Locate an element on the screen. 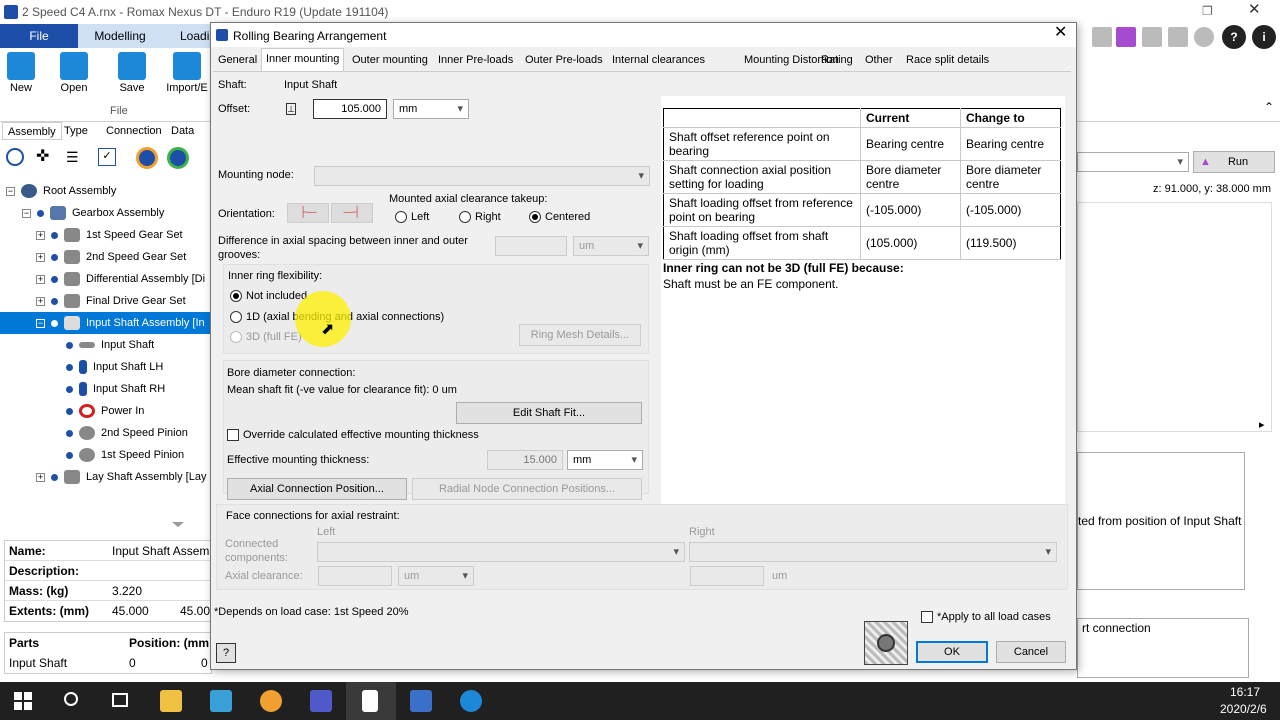 The height and width of the screenshot is (720, 1280). tree-item-final-drive-gear-set: + Final Drive Gear Set is located at coordinates (111, 301).